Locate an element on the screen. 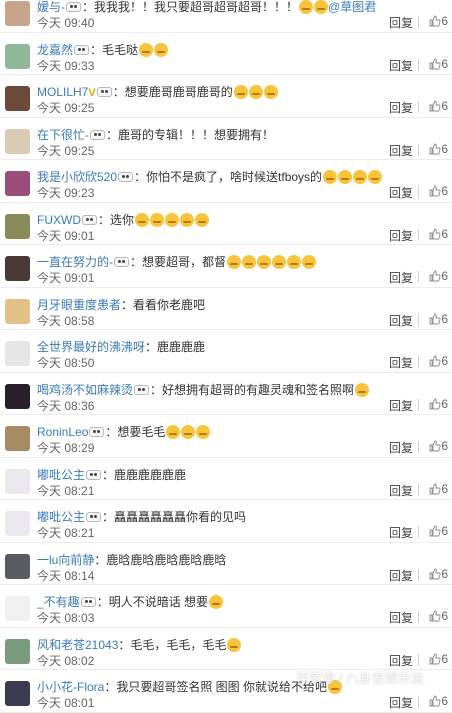 The height and width of the screenshot is (713, 452). comment-text: ：好想拥有超哥的有趣灵魂和签名照啊 is located at coordinates (252, 389).